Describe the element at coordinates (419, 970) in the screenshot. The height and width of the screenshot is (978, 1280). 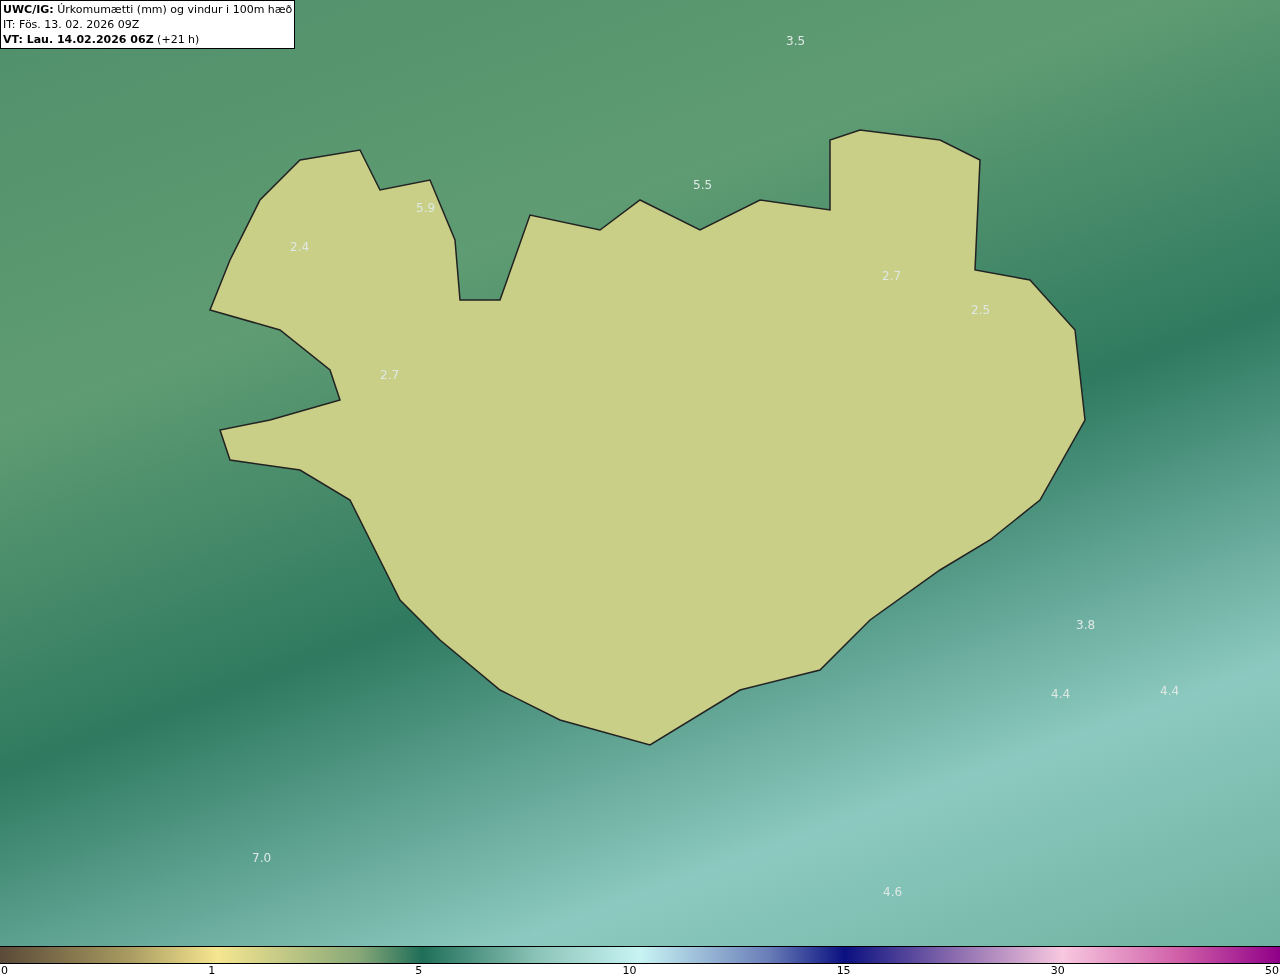
I see `colorbar-tick-label: 5` at that location.